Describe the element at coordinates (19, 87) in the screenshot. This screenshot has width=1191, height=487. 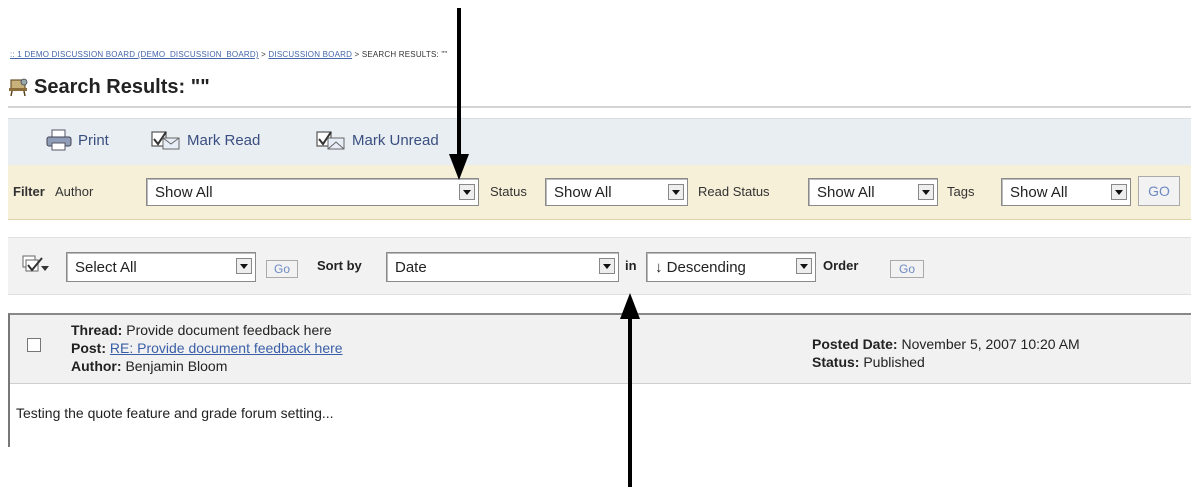
I see `discussion-board-icon` at that location.